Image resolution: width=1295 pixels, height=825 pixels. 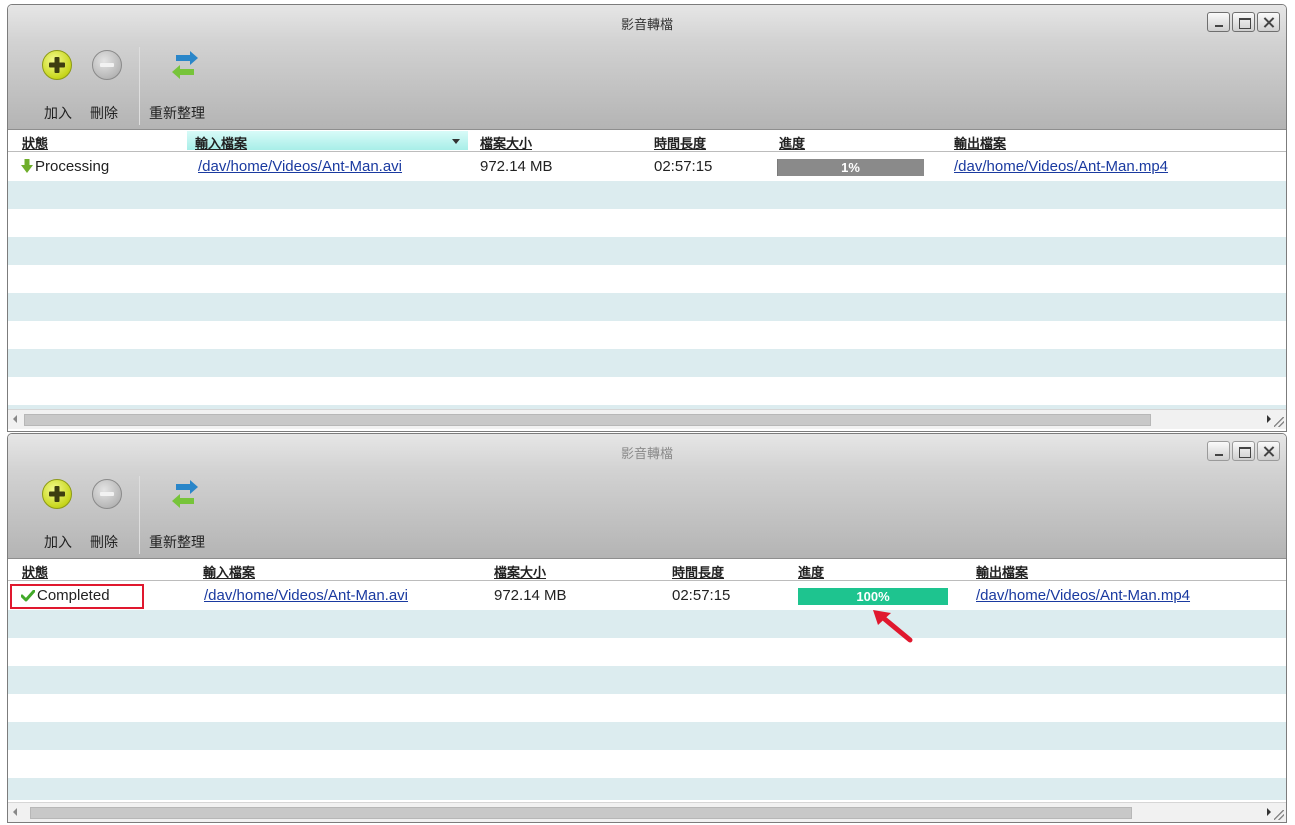 What do you see at coordinates (72, 166) in the screenshot?
I see `status-text: Processing` at bounding box center [72, 166].